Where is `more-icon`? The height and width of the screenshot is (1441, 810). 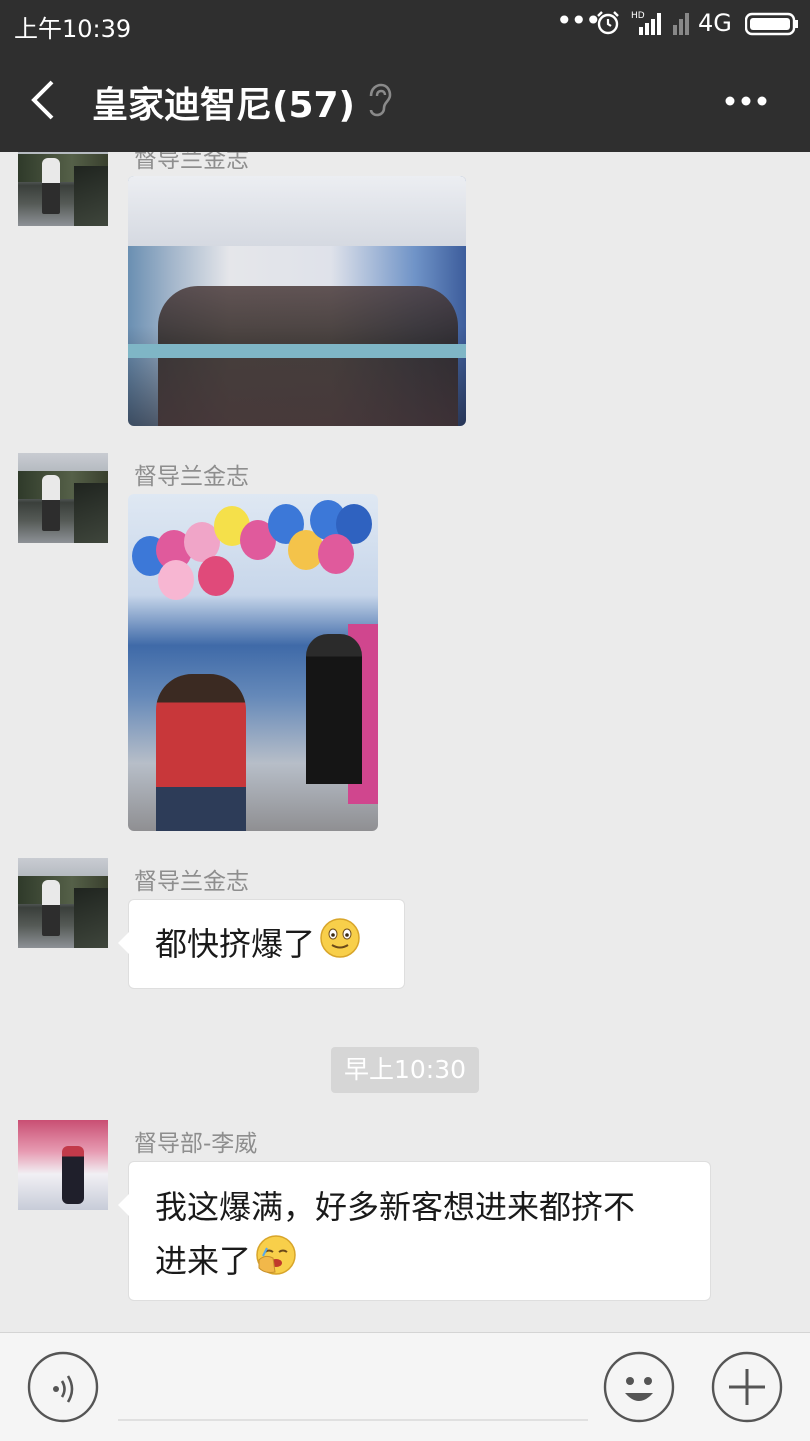
more-icon is located at coordinates (746, 101).